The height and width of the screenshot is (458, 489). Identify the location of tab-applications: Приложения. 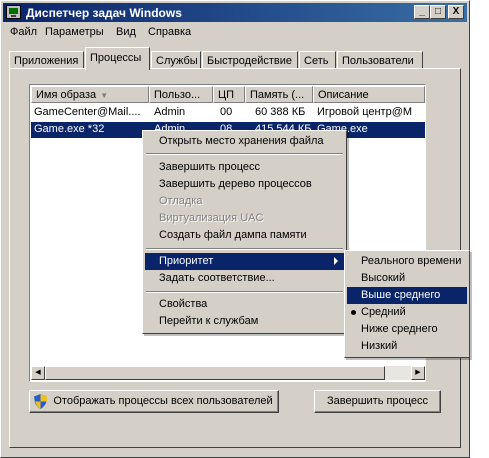
(46, 60).